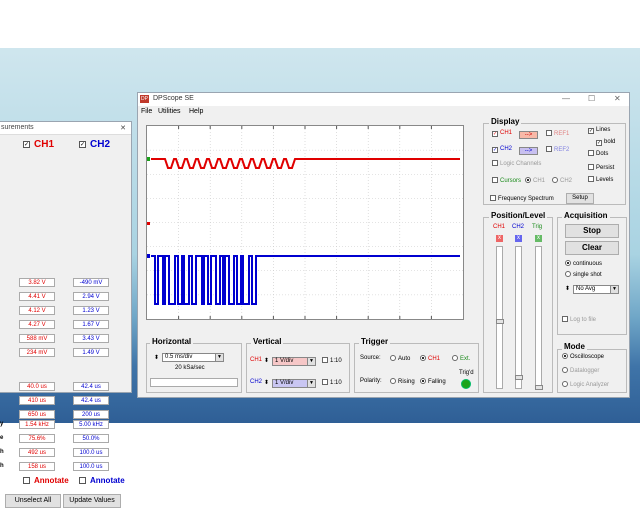 This screenshot has height=508, width=640. I want to click on datalogger-radio: Datalogger, so click(580, 370).